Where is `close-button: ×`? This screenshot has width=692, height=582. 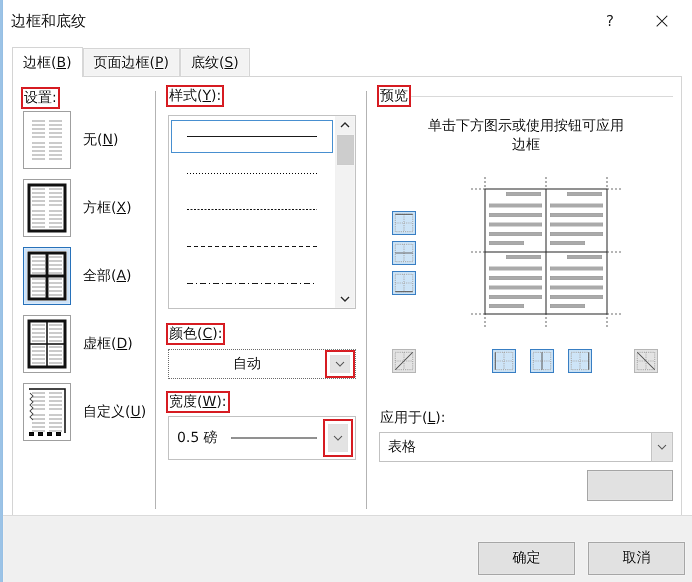 close-button: × is located at coordinates (662, 21).